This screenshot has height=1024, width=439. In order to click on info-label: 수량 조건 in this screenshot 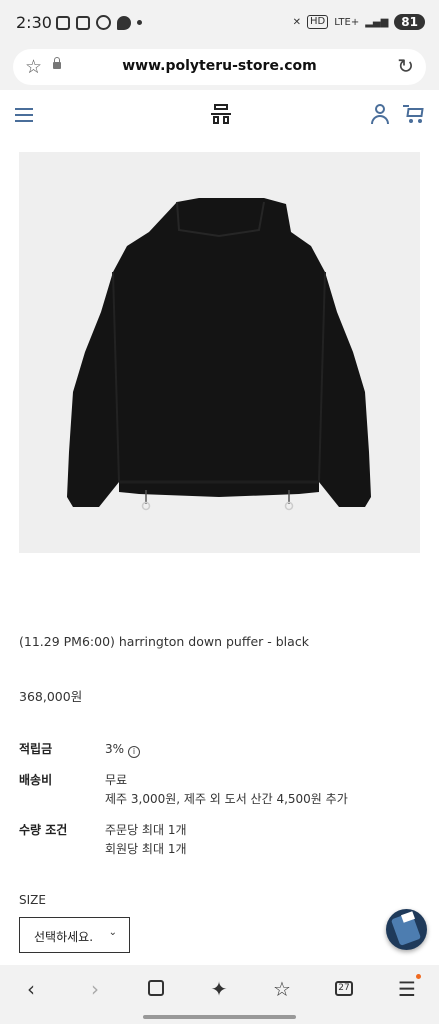, I will do `click(43, 830)`.